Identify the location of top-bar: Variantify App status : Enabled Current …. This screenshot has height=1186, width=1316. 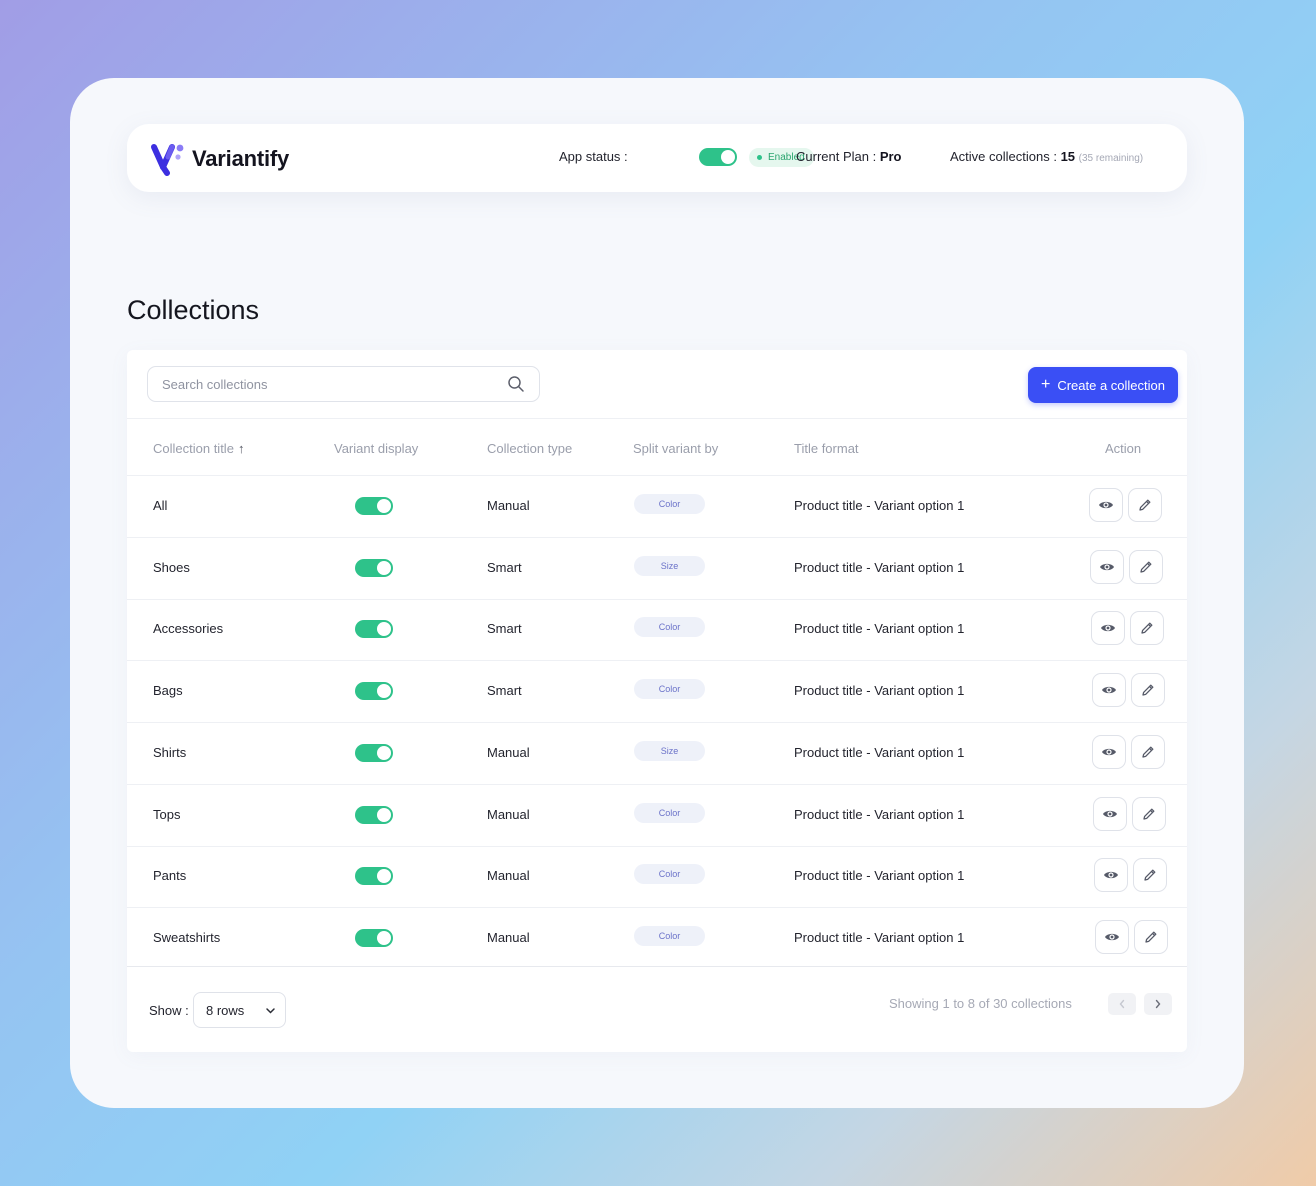
(657, 158).